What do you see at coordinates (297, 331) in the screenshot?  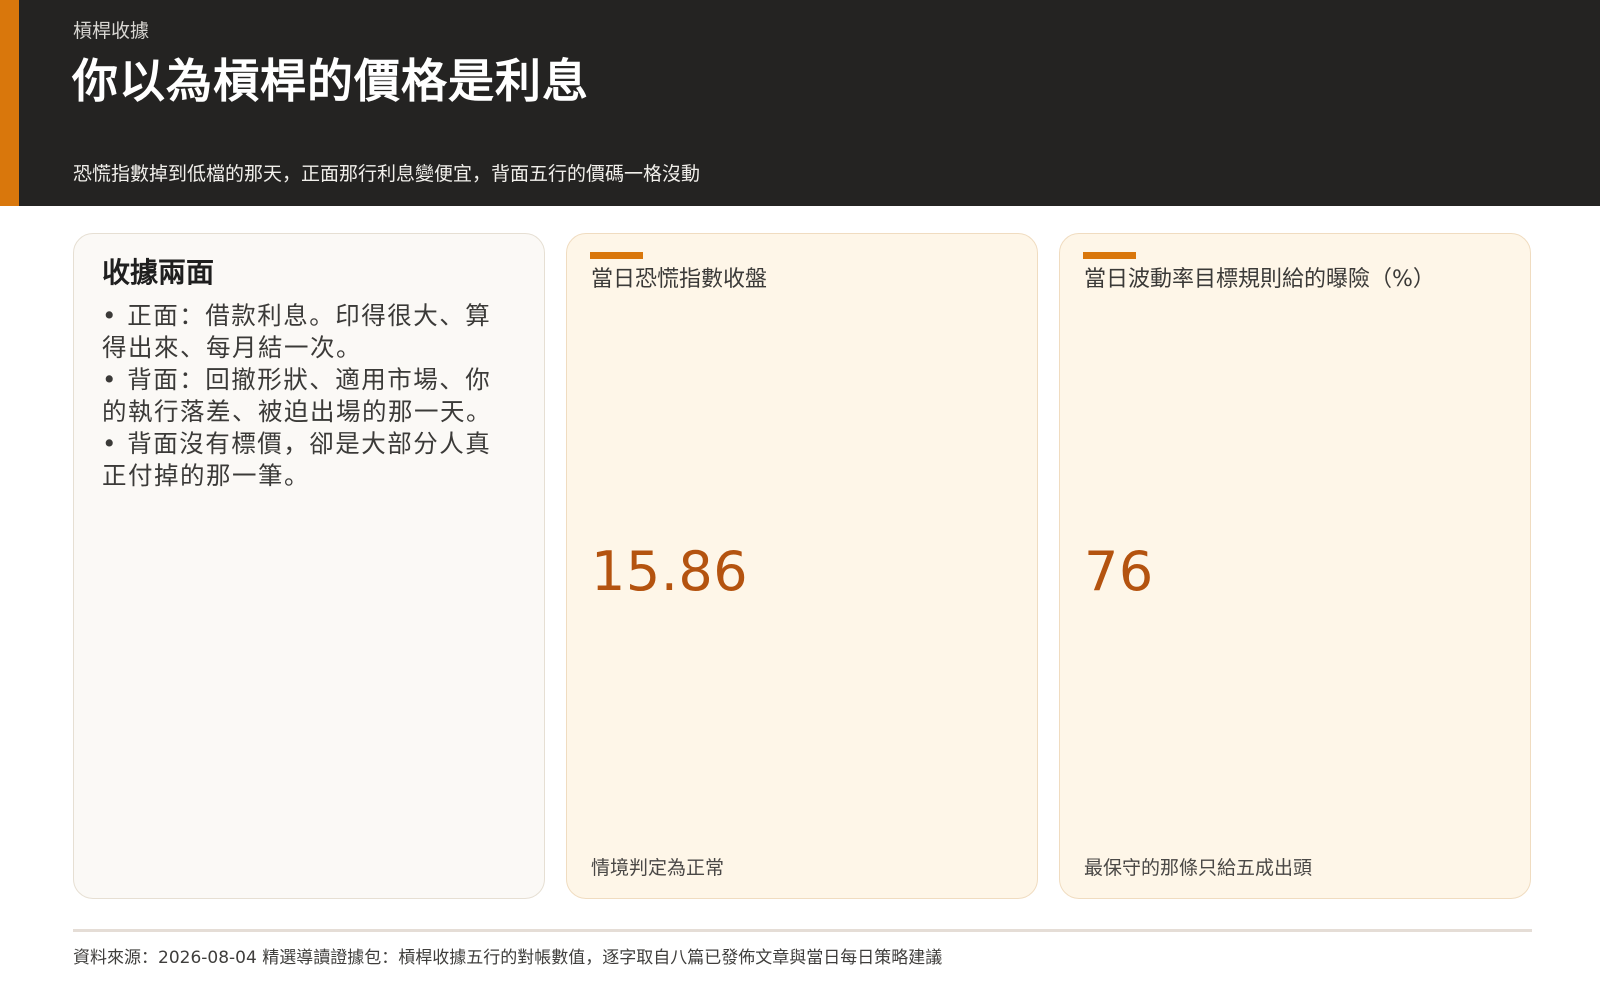 I see `bullet-item: • 正面：借款利息。印得很大、算得出來、每月結一次。` at bounding box center [297, 331].